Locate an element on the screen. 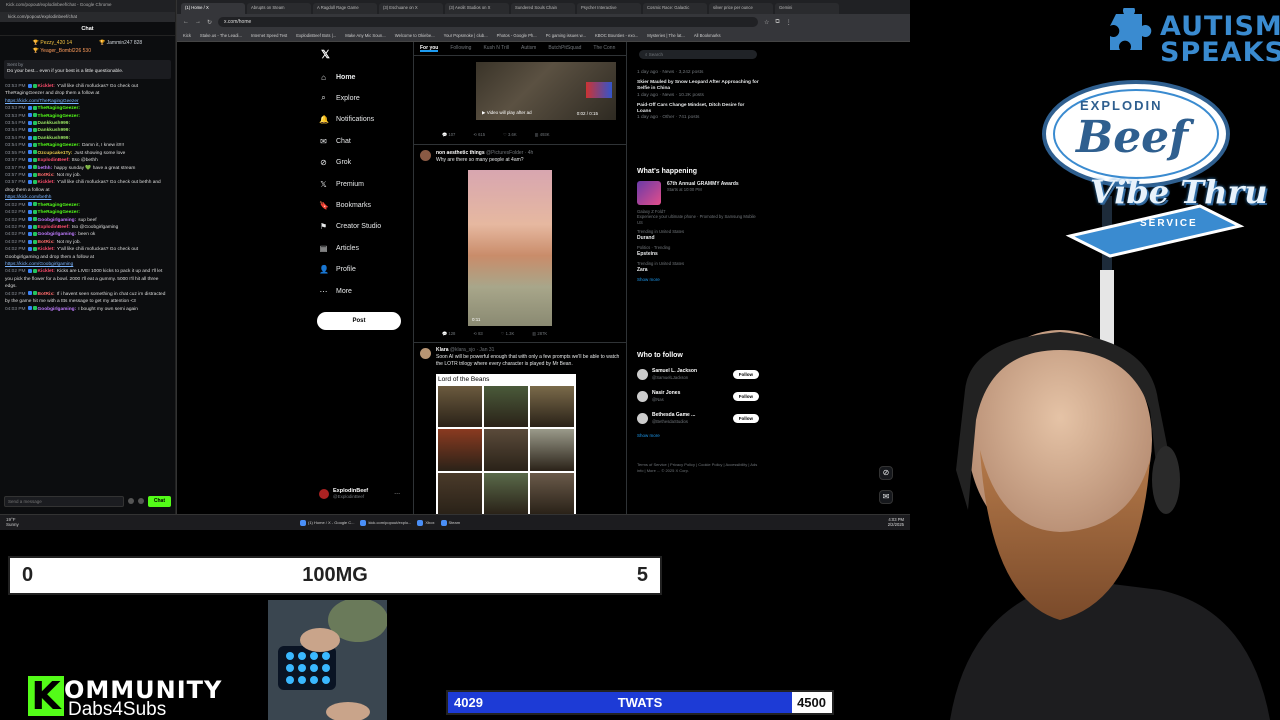 The height and width of the screenshot is (720, 1280). reply-icon: 💬 107 is located at coordinates (448, 135).